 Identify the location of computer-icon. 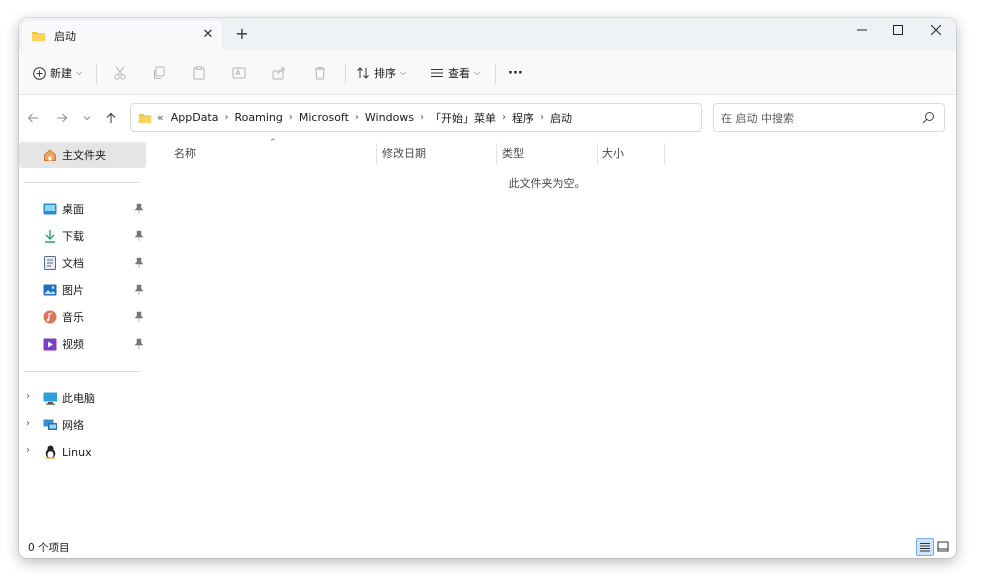
(50, 398).